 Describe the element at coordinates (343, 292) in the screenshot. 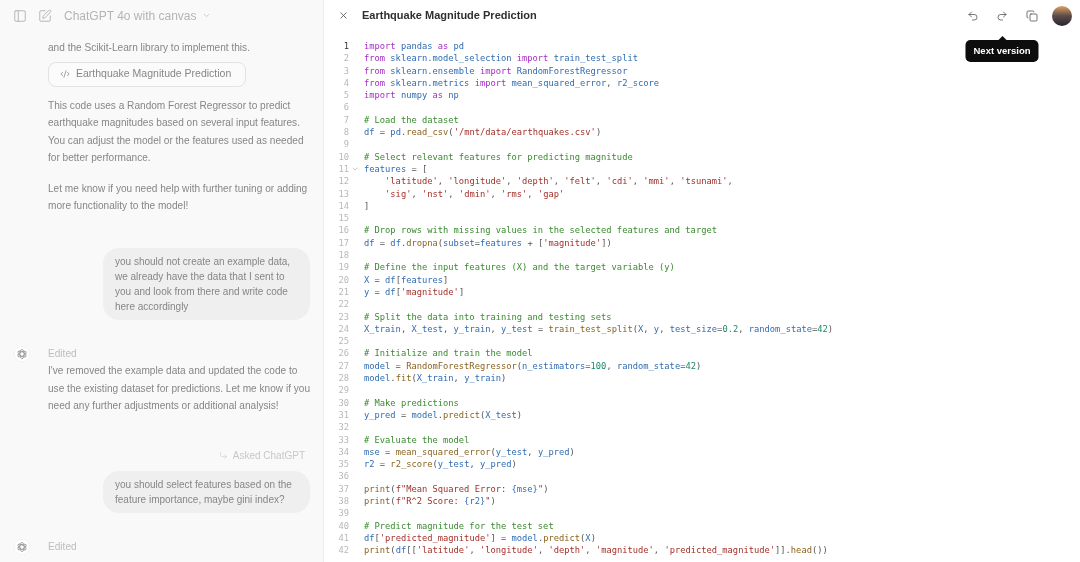

I see `line-number: 21` at that location.